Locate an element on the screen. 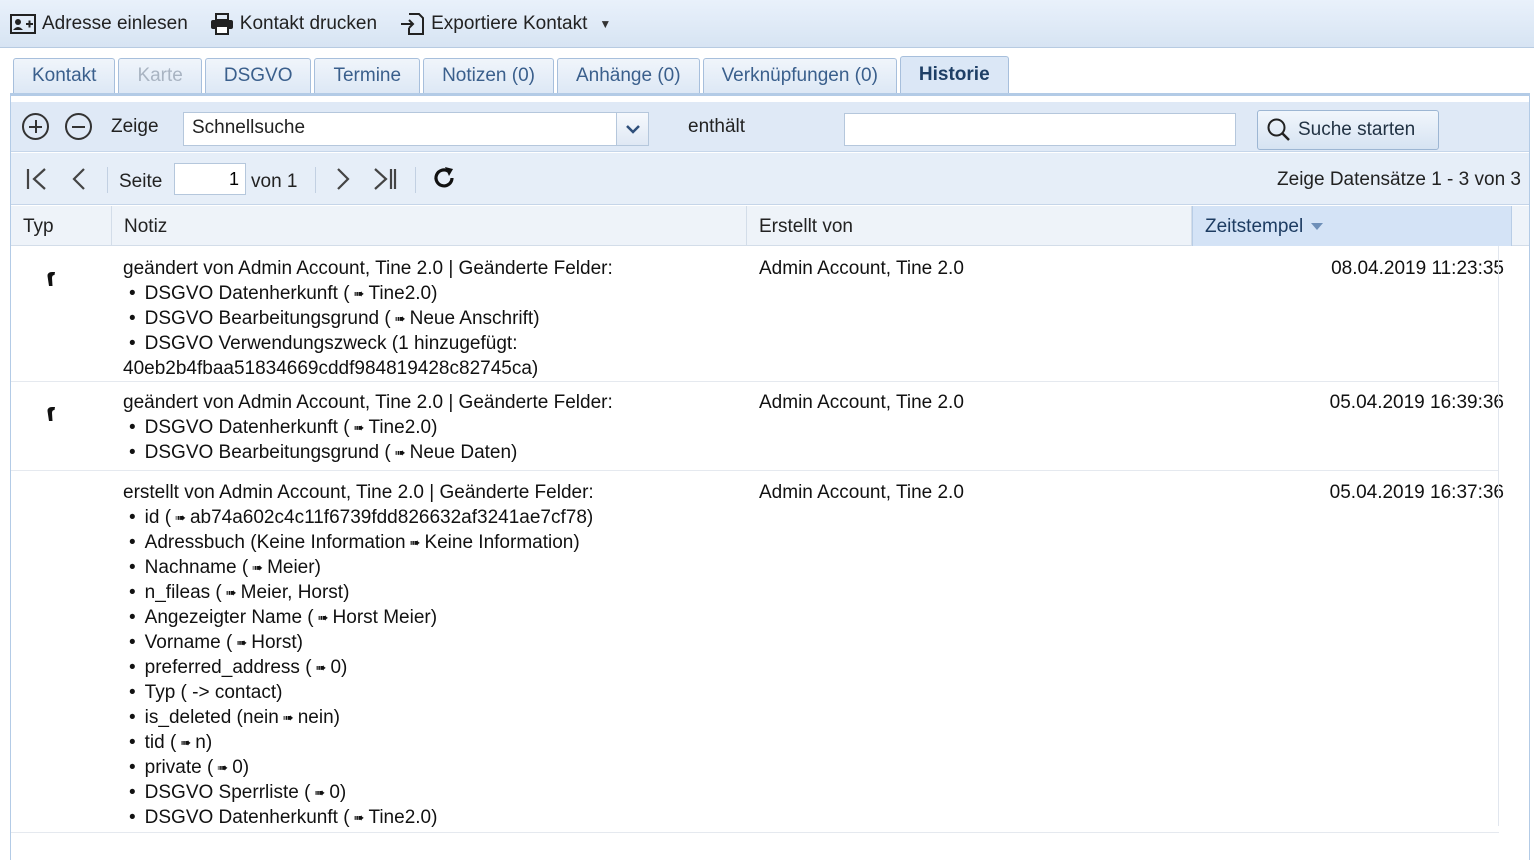  timestamp-cell: 05.04.2019 16:37:36 is located at coordinates (1416, 492).